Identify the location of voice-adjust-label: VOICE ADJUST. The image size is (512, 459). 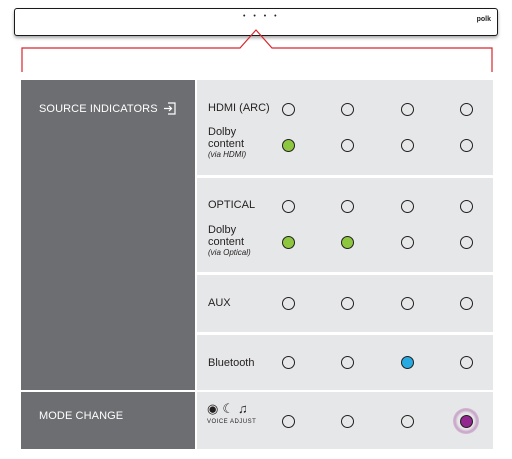
(232, 422).